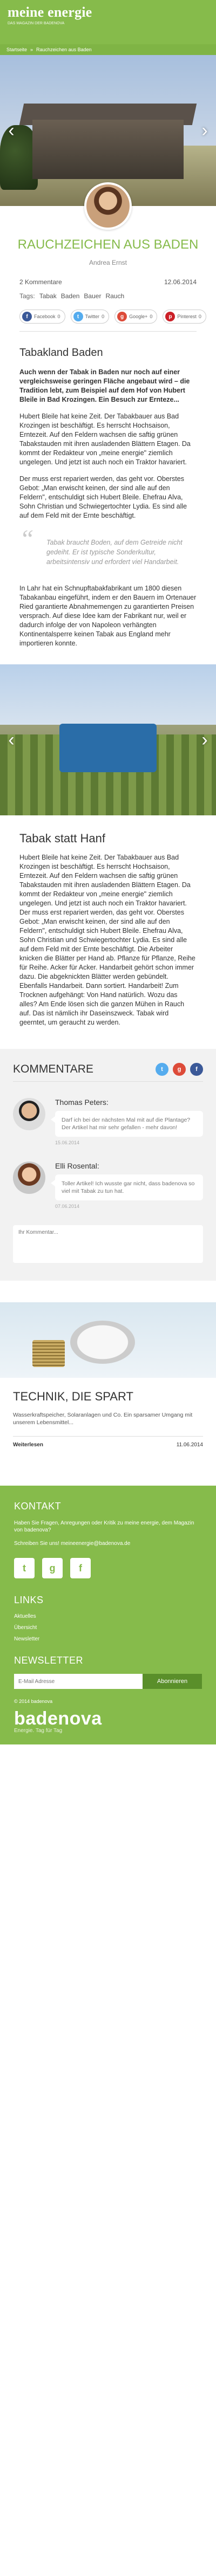 The width and height of the screenshot is (216, 2576). What do you see at coordinates (108, 262) in the screenshot?
I see `article-author: Andrea Ernst` at bounding box center [108, 262].